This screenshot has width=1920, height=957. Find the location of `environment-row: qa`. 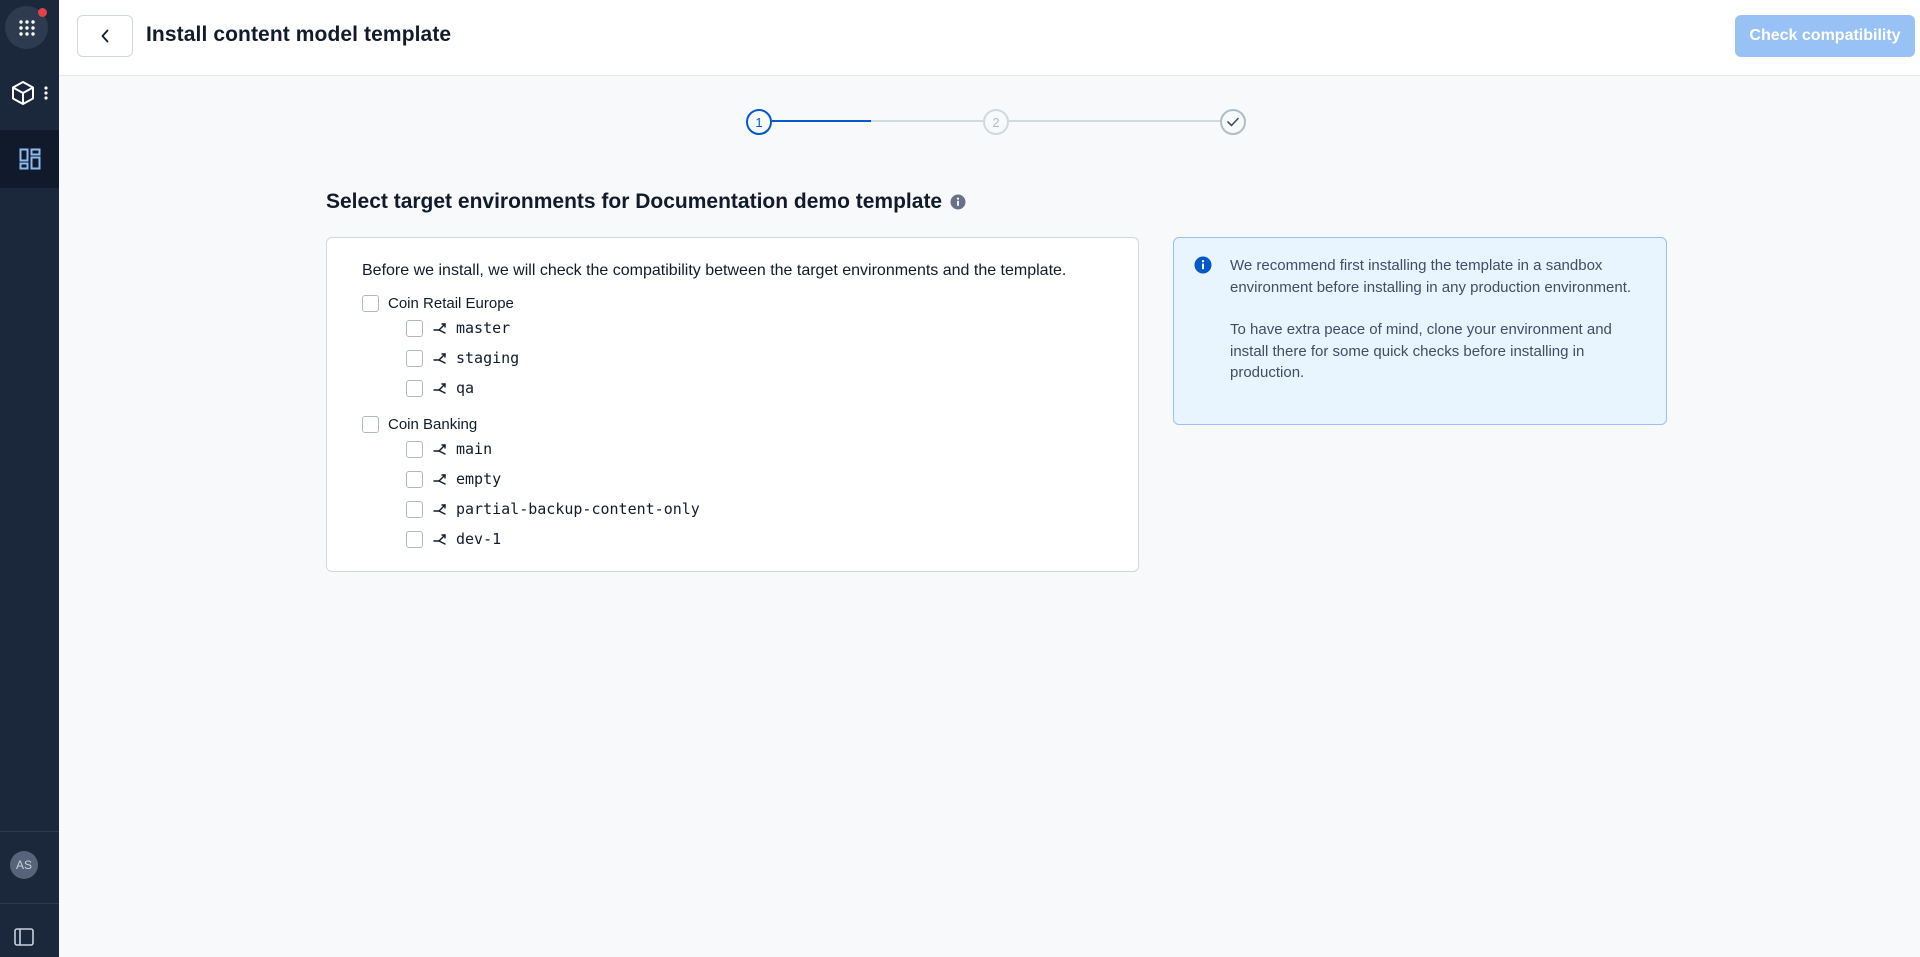

environment-row: qa is located at coordinates (440, 388).